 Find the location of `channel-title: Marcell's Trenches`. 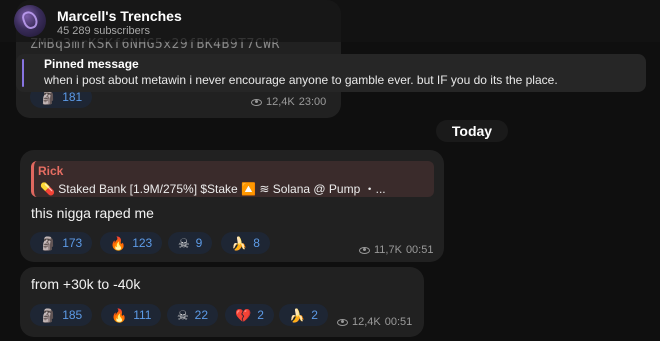

channel-title: Marcell's Trenches is located at coordinates (119, 16).